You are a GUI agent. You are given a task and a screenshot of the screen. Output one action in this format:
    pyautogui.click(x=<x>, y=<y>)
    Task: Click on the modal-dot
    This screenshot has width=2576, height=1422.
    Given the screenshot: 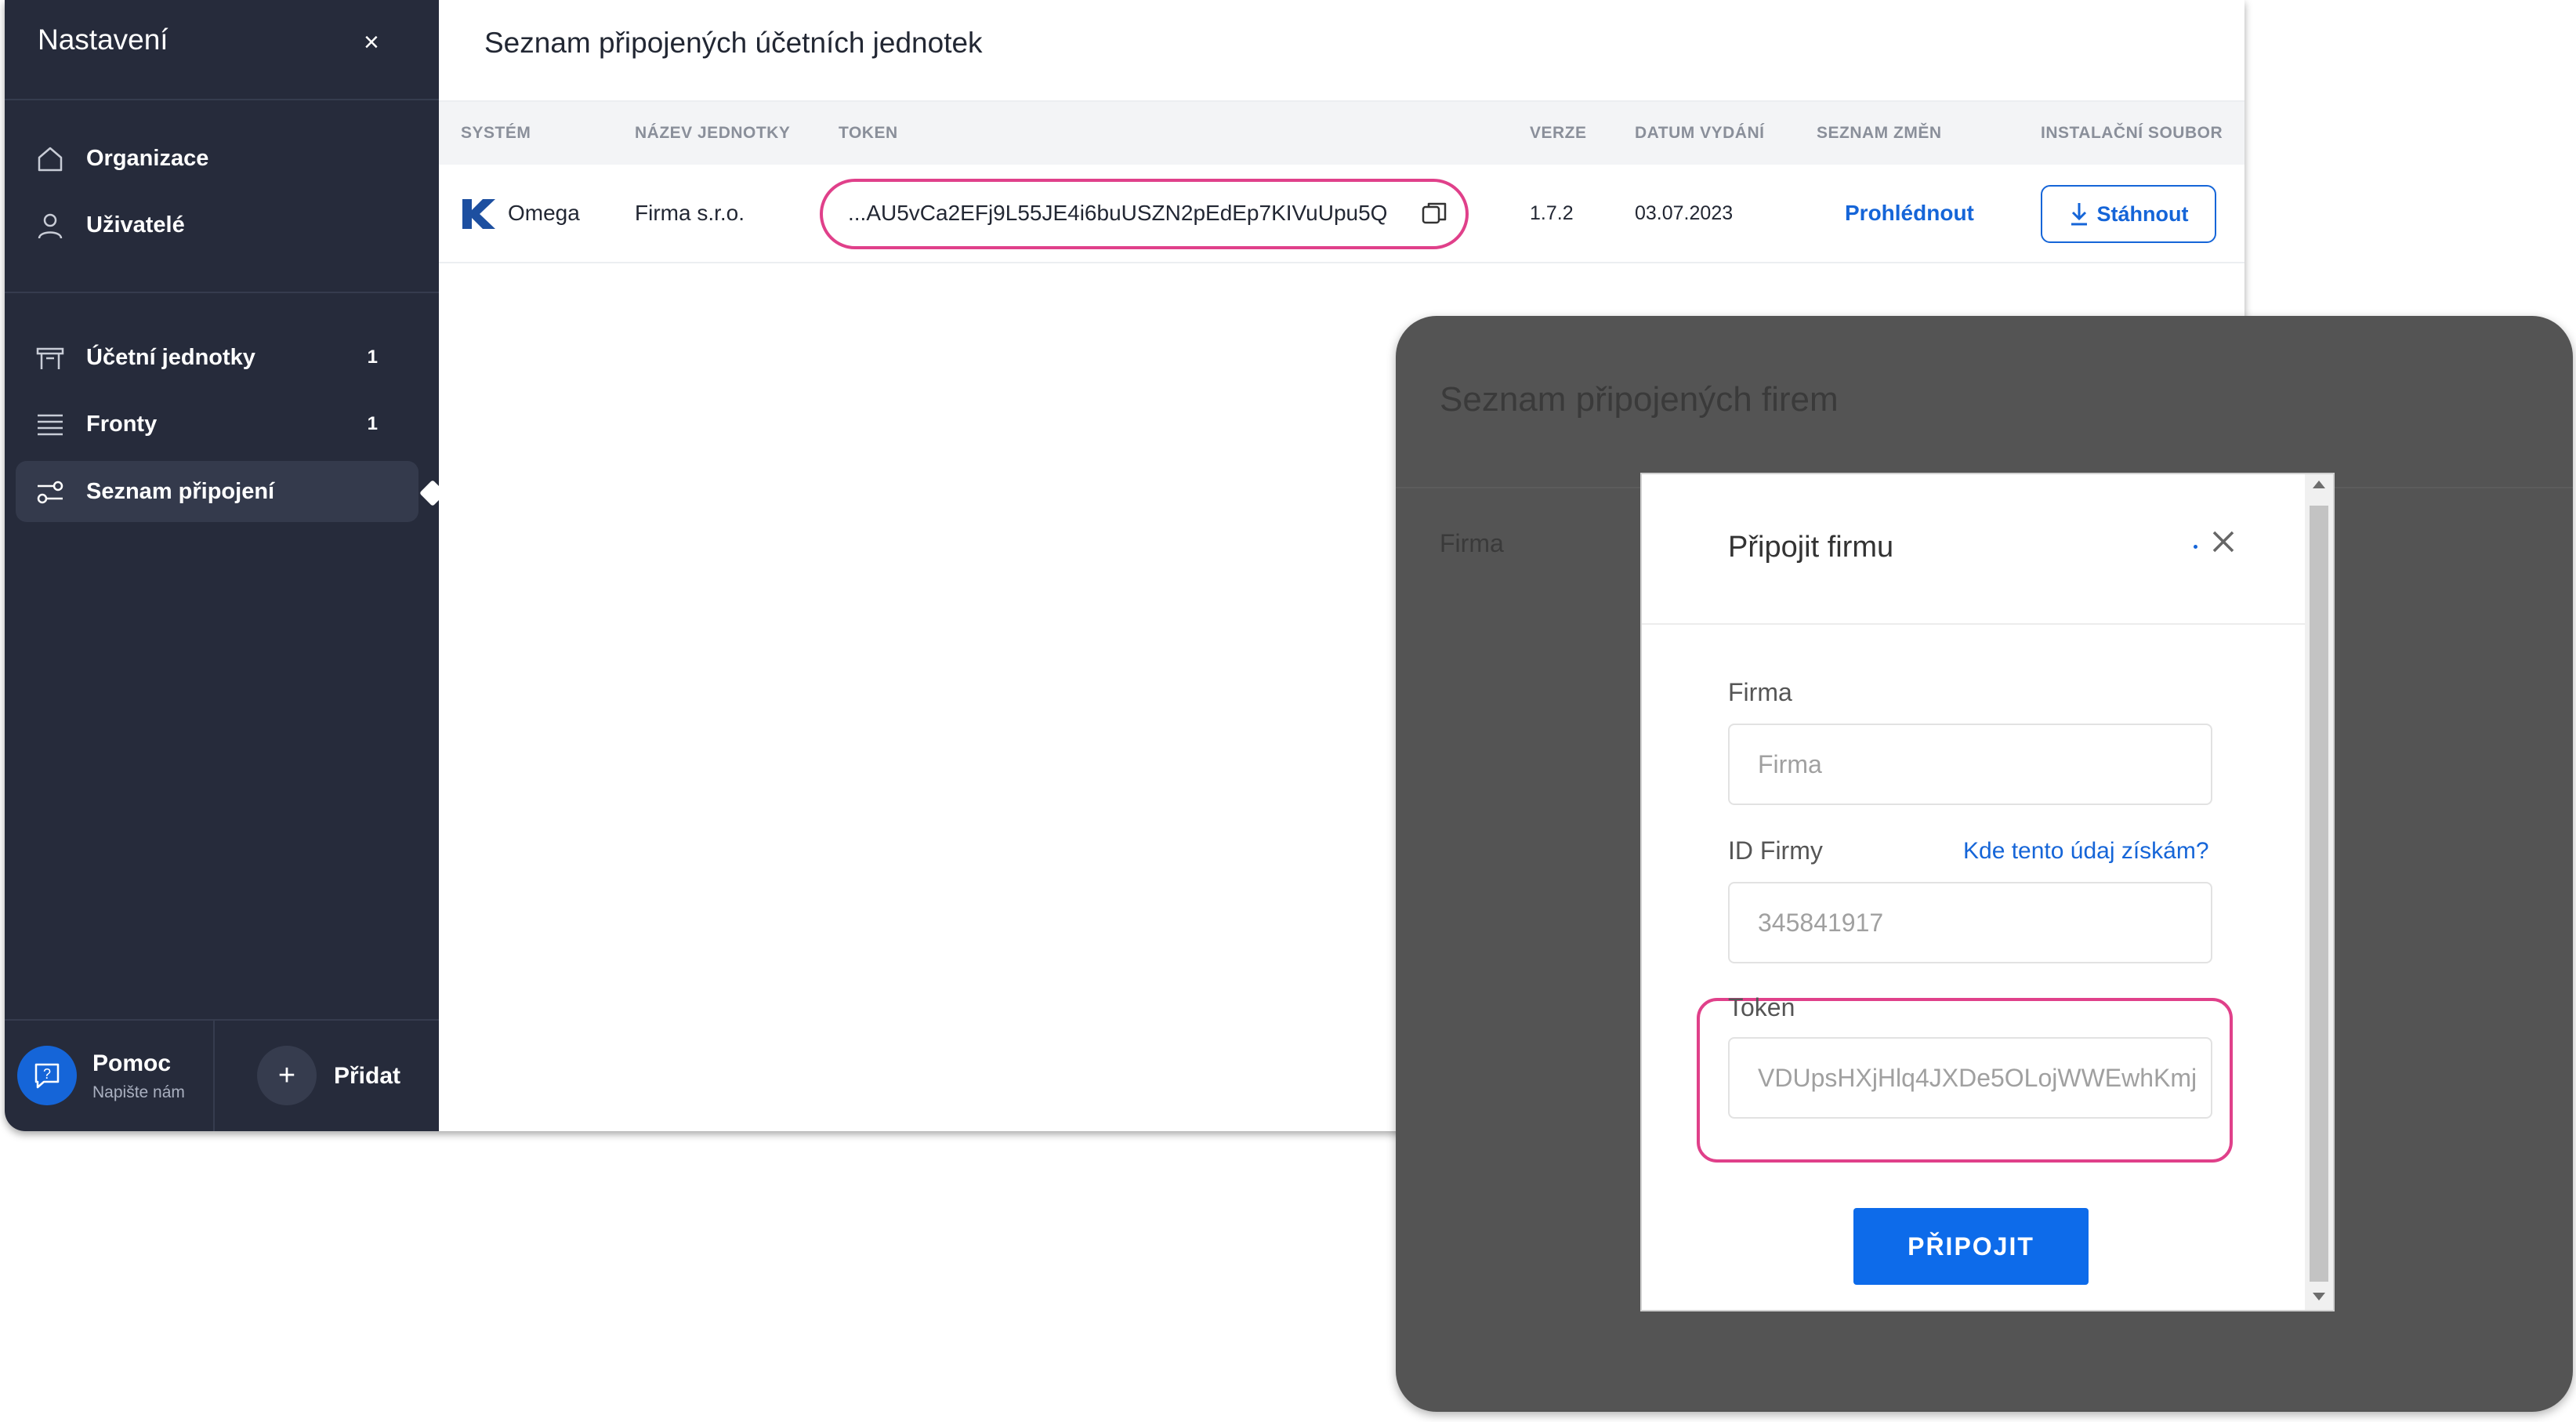 What is the action you would take?
    pyautogui.click(x=2195, y=547)
    